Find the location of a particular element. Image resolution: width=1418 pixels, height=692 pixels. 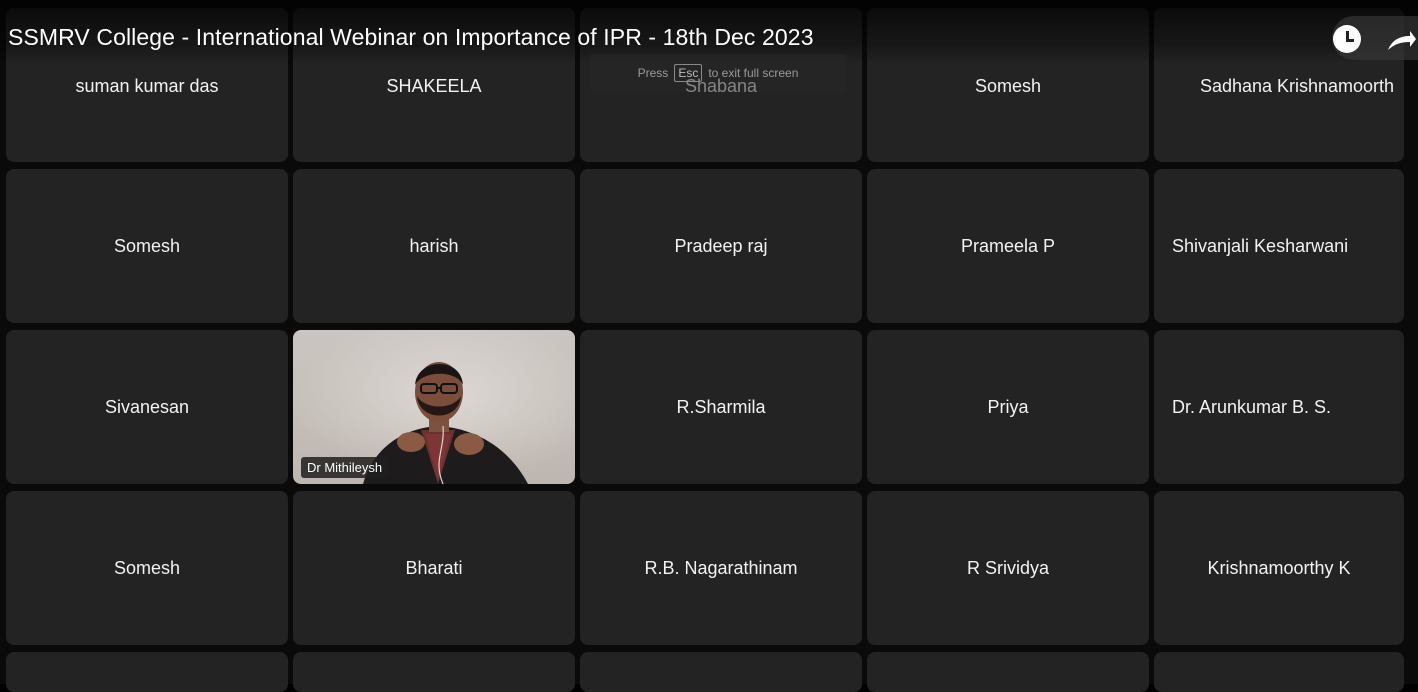

participant-name: R.Sharmila is located at coordinates (721, 406).